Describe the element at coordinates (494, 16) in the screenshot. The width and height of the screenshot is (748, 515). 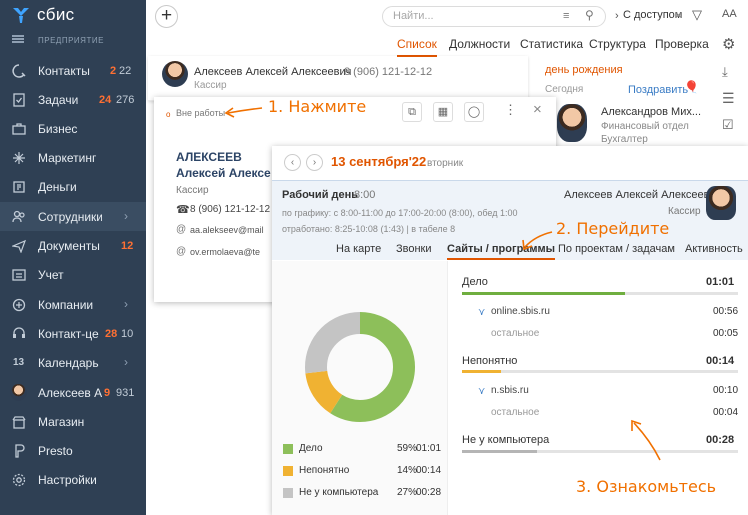
I see `search-input: Найти... ≡ ⚲` at that location.